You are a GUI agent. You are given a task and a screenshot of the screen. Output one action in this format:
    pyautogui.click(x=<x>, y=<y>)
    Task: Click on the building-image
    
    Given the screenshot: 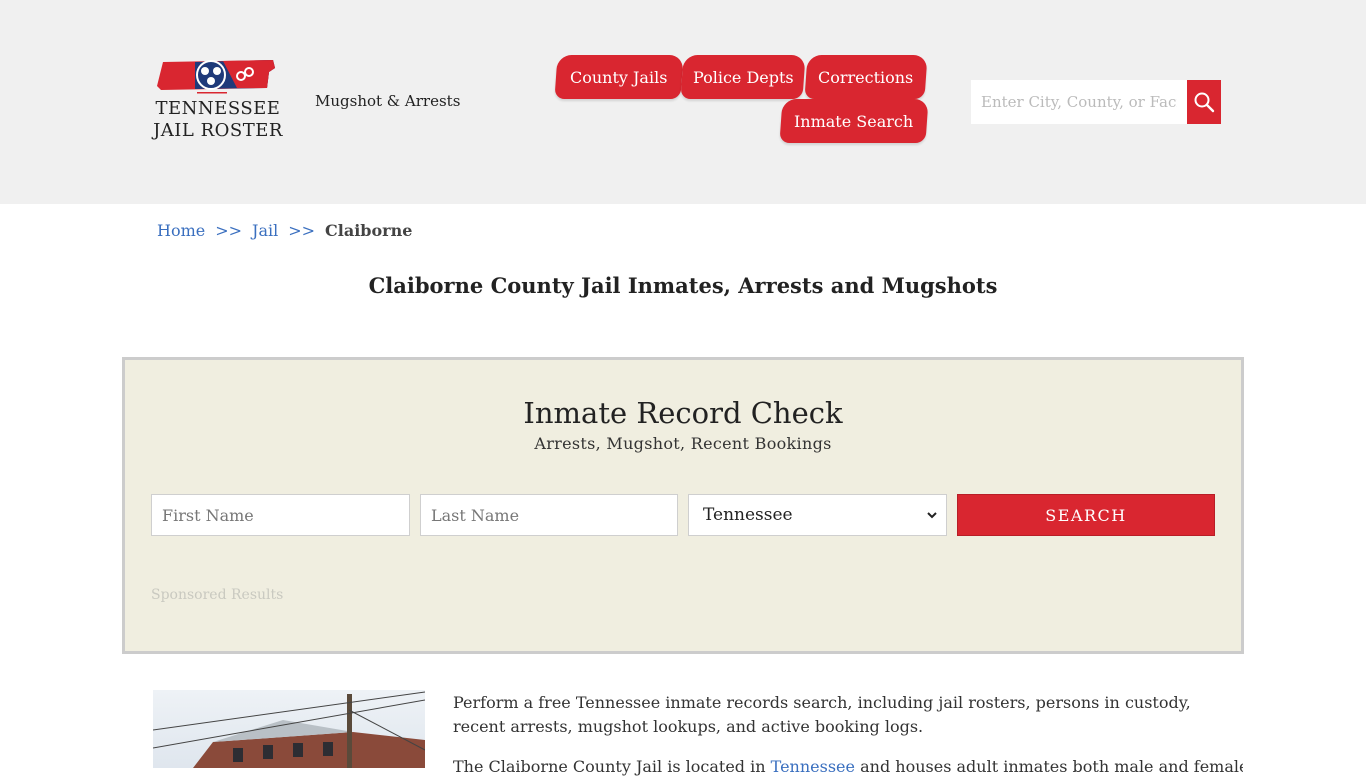 What is the action you would take?
    pyautogui.click(x=289, y=729)
    